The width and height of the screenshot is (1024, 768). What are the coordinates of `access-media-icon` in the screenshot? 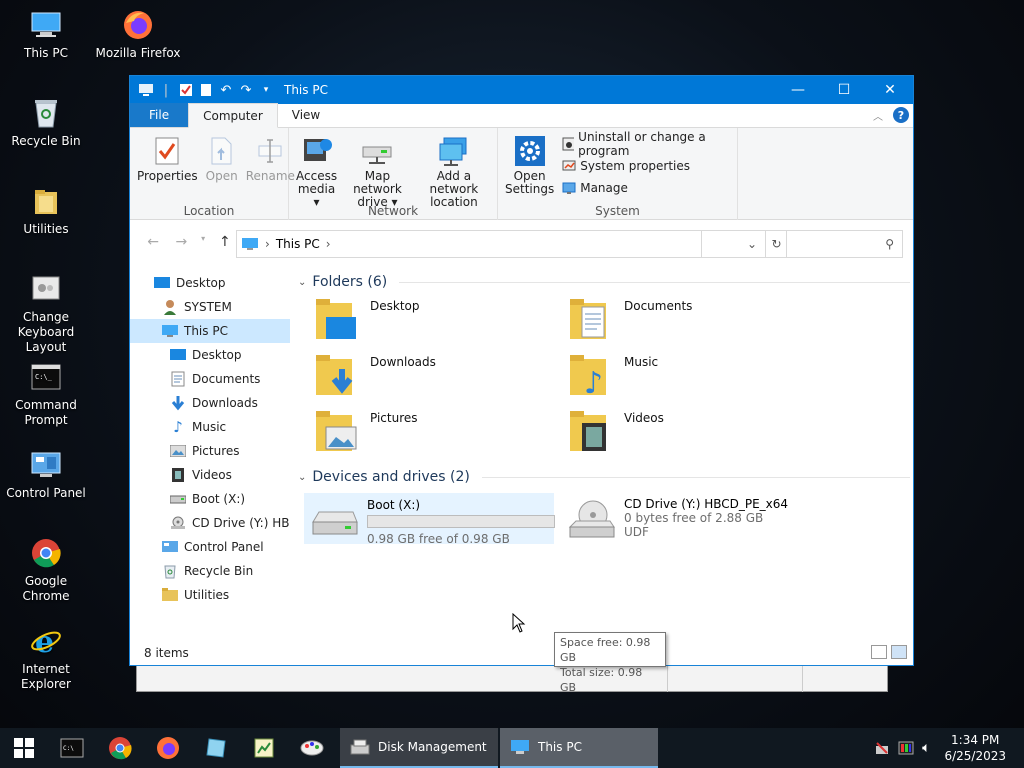 It's located at (317, 151).